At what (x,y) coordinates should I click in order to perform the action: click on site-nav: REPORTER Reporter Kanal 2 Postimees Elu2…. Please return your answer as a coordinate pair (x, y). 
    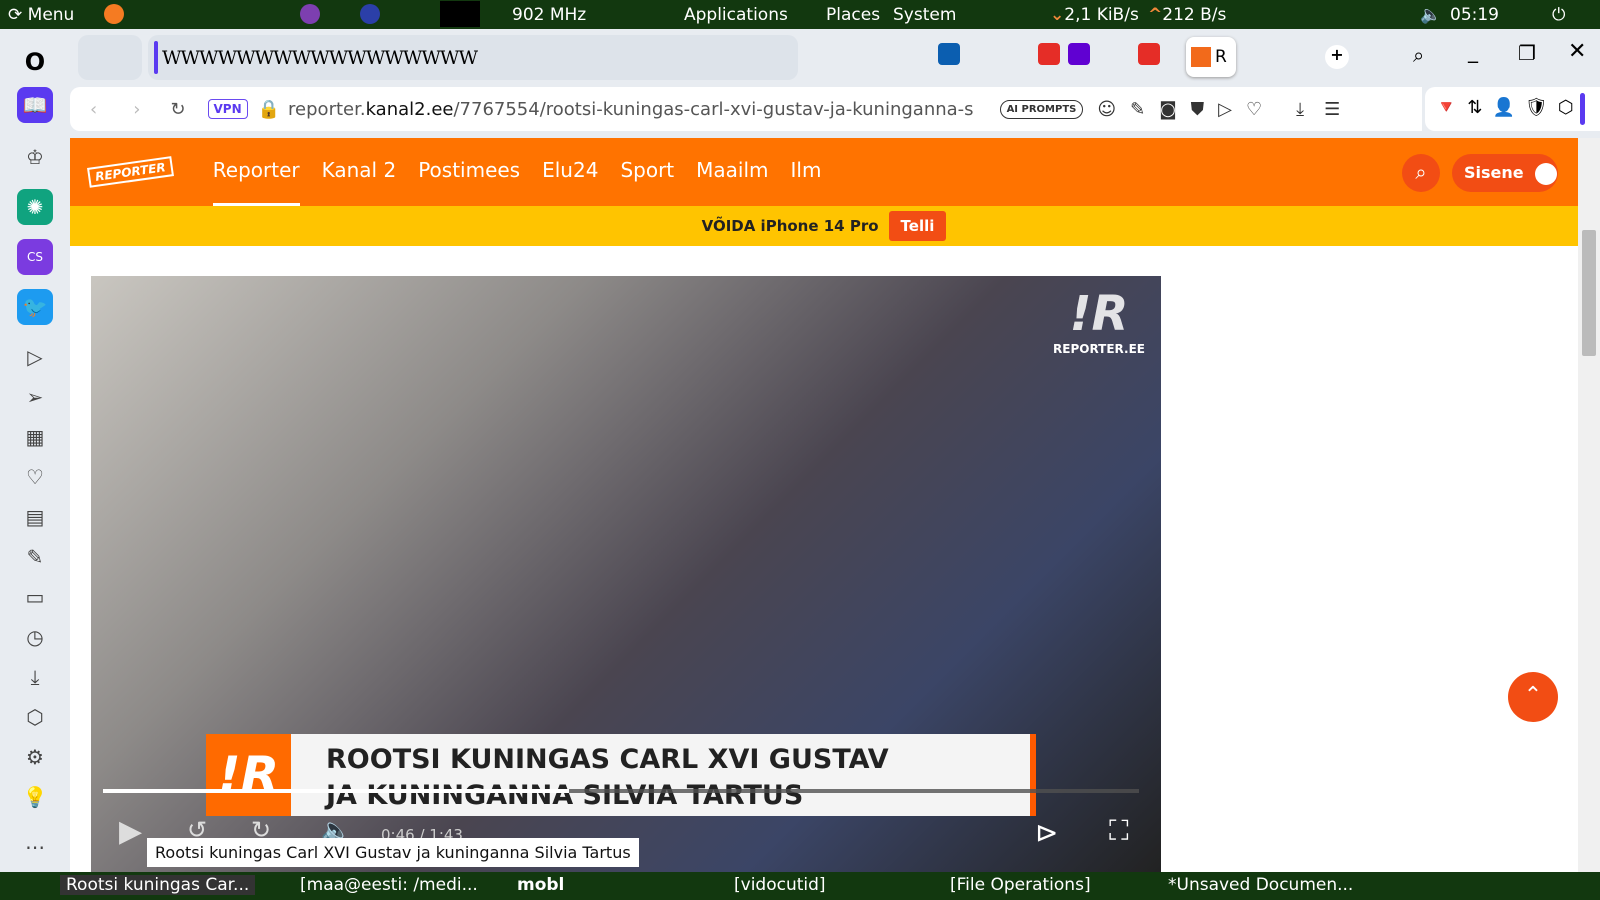
    Looking at the image, I should click on (824, 172).